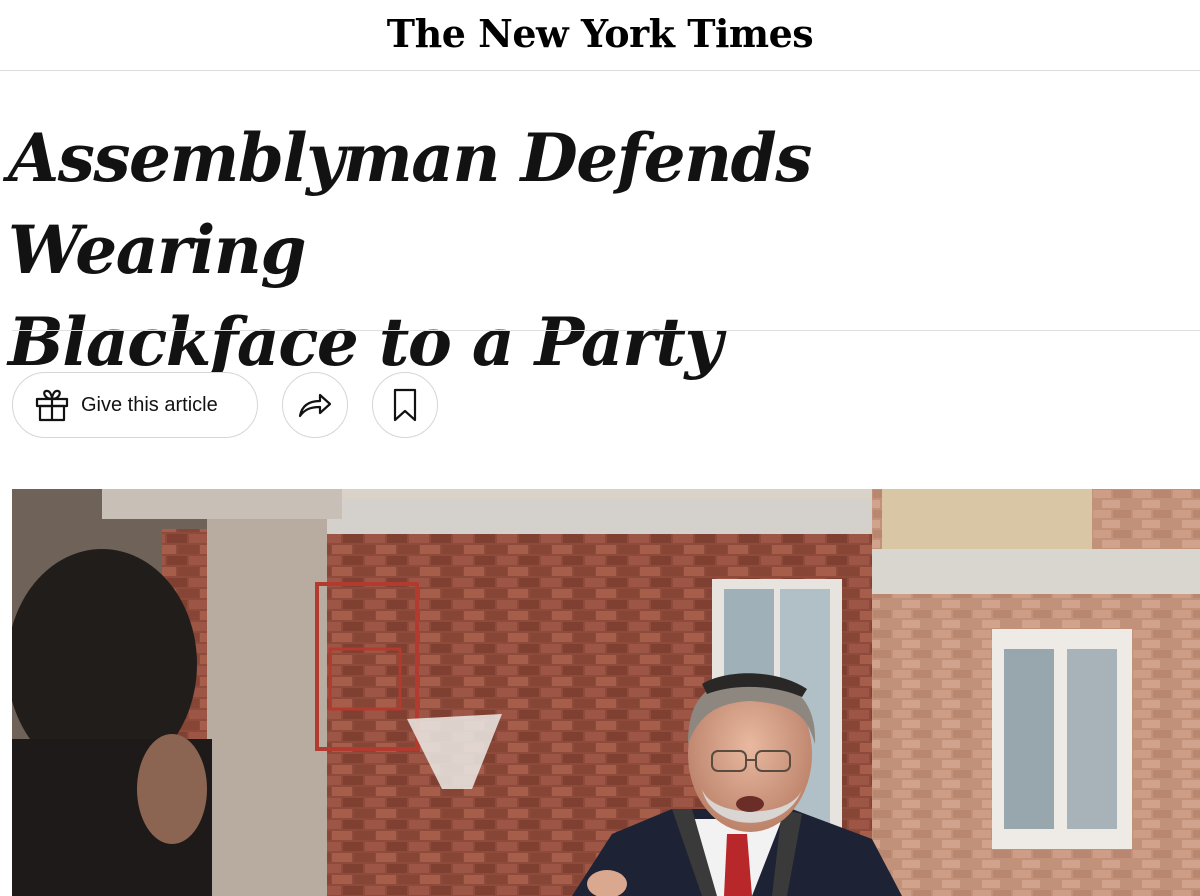 Image resolution: width=1200 pixels, height=896 pixels. I want to click on nyt-logo: The New York Times, so click(600, 34).